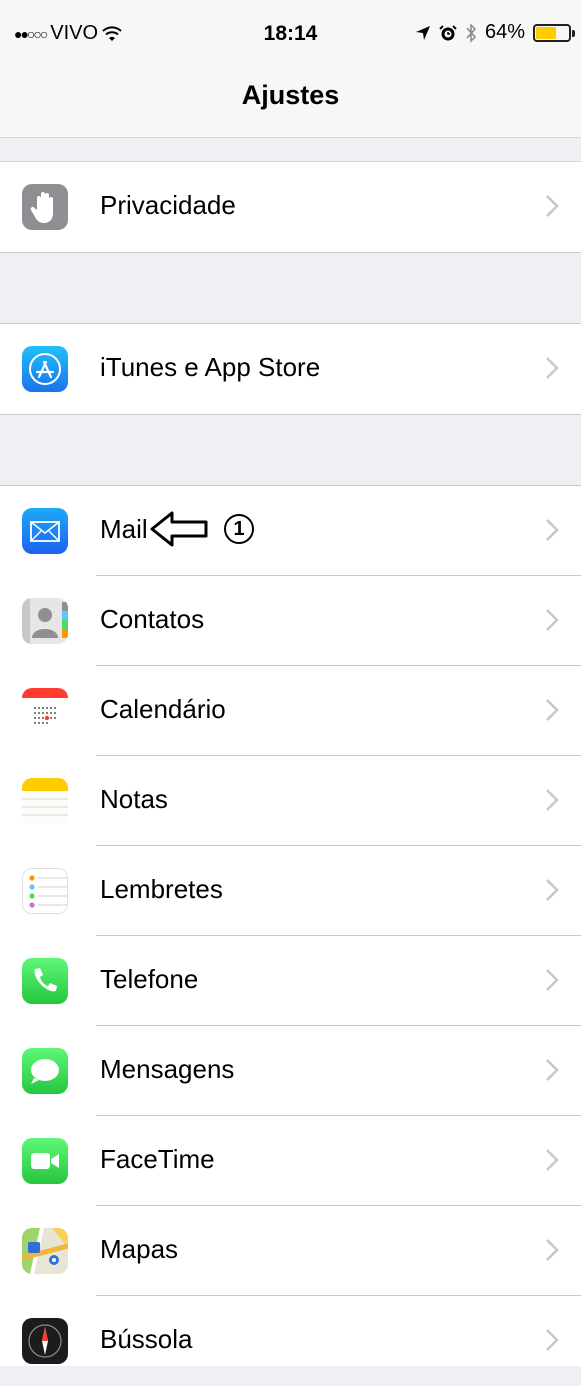 This screenshot has width=581, height=1386. I want to click on settings-row-privacy: Privacidade, so click(290, 207).